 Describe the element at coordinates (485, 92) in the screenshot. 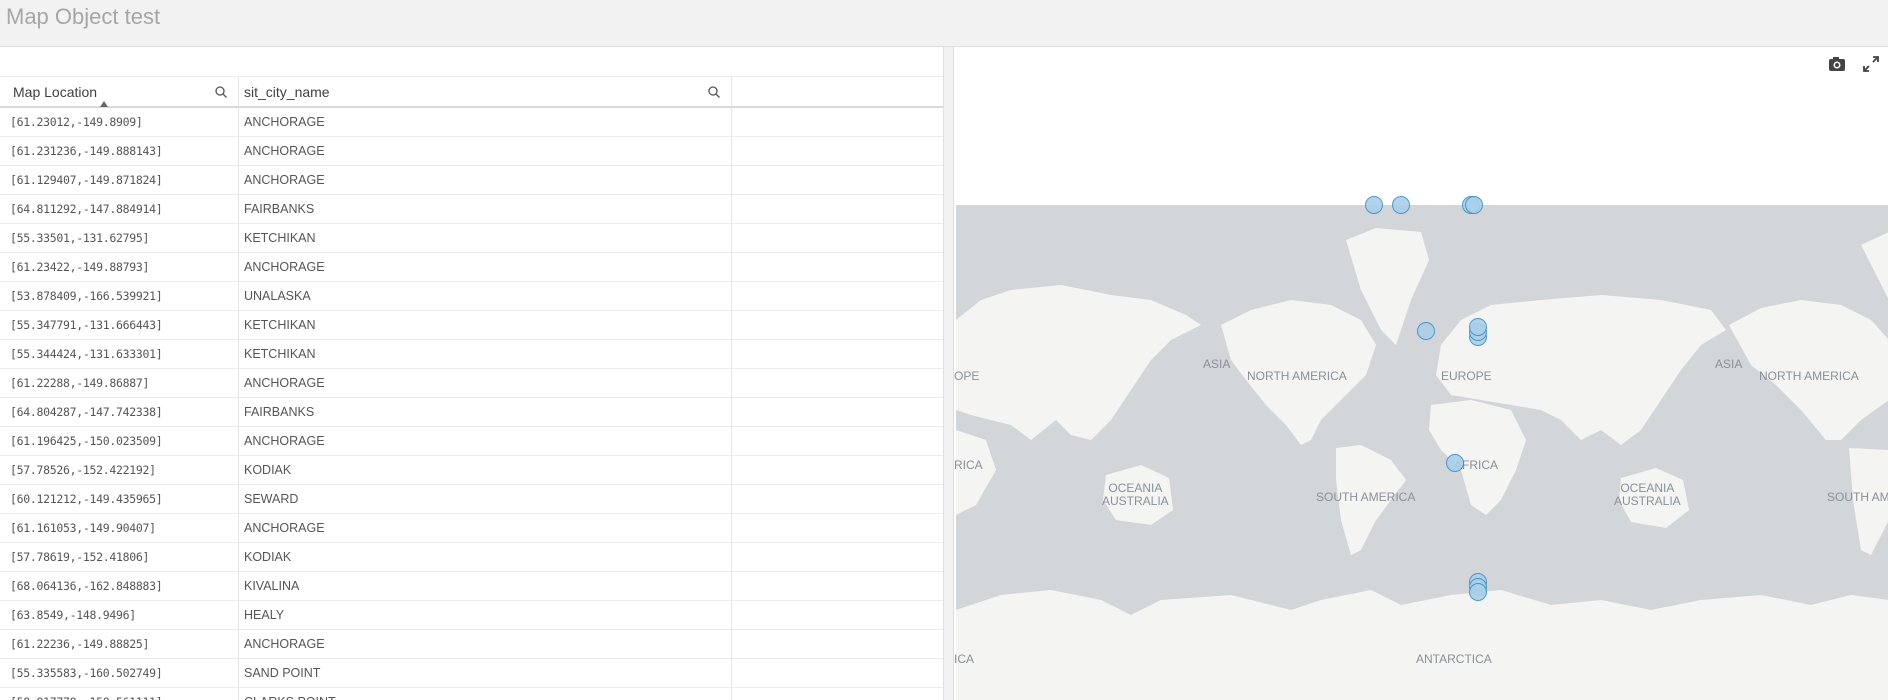

I see `column-header-sit-city-name: sit_city_name` at that location.